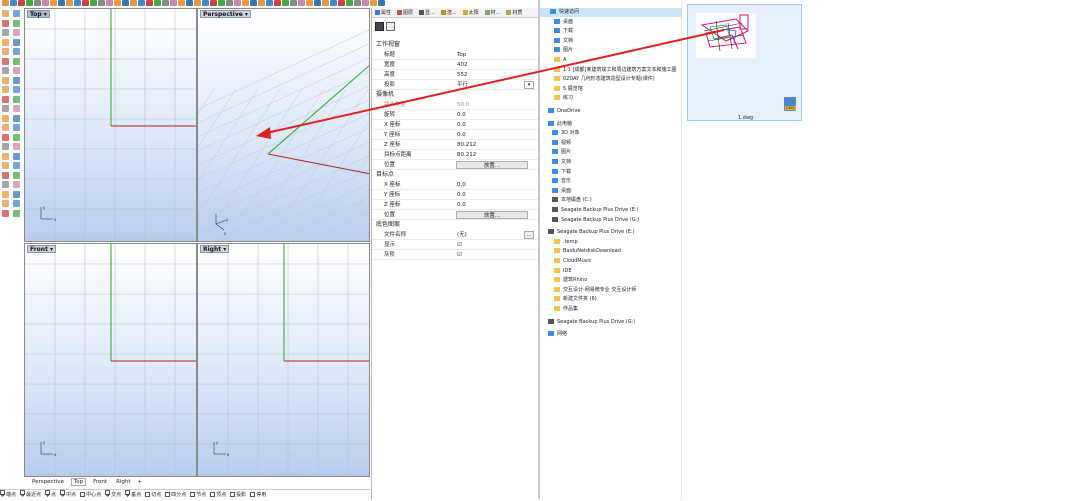  Describe the element at coordinates (557, 334) in the screenshot. I see `nav-network: 网络` at that location.